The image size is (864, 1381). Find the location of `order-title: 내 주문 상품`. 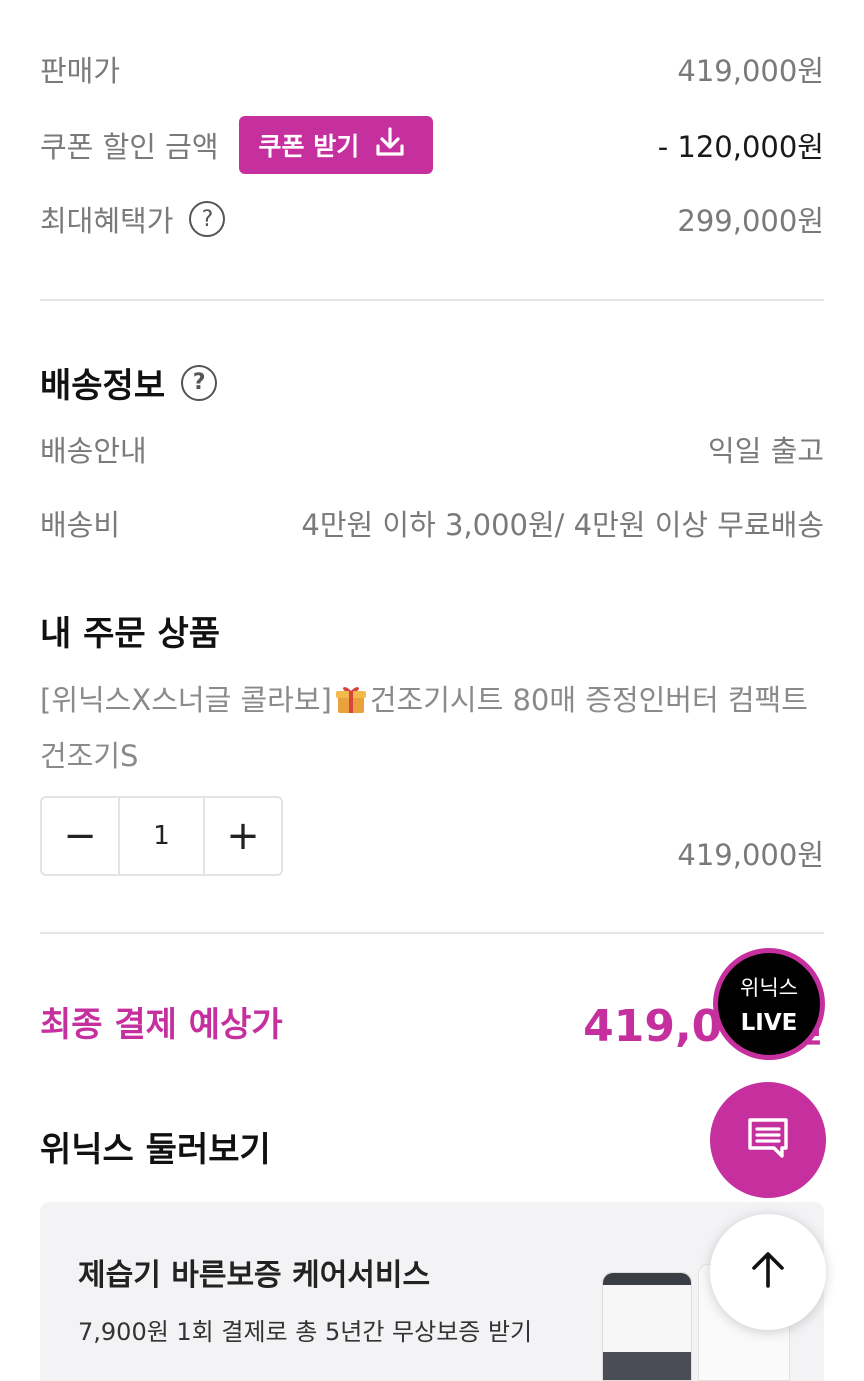

order-title: 내 주문 상품 is located at coordinates (130, 634).